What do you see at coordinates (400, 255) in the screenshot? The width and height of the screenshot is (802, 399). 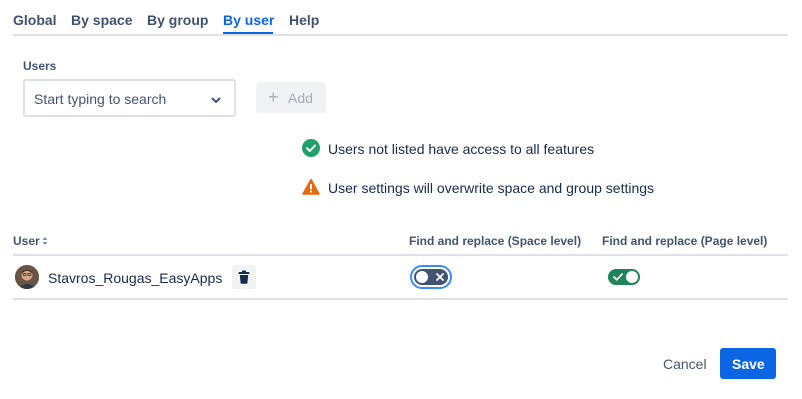 I see `table-header-divider` at bounding box center [400, 255].